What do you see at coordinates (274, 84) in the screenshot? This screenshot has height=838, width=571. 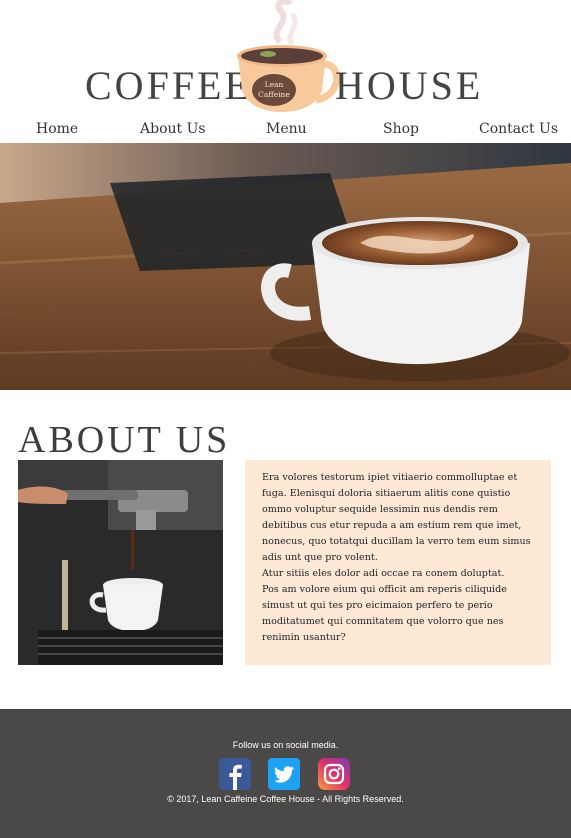 I see `logo-badge-line1: Lean` at bounding box center [274, 84].